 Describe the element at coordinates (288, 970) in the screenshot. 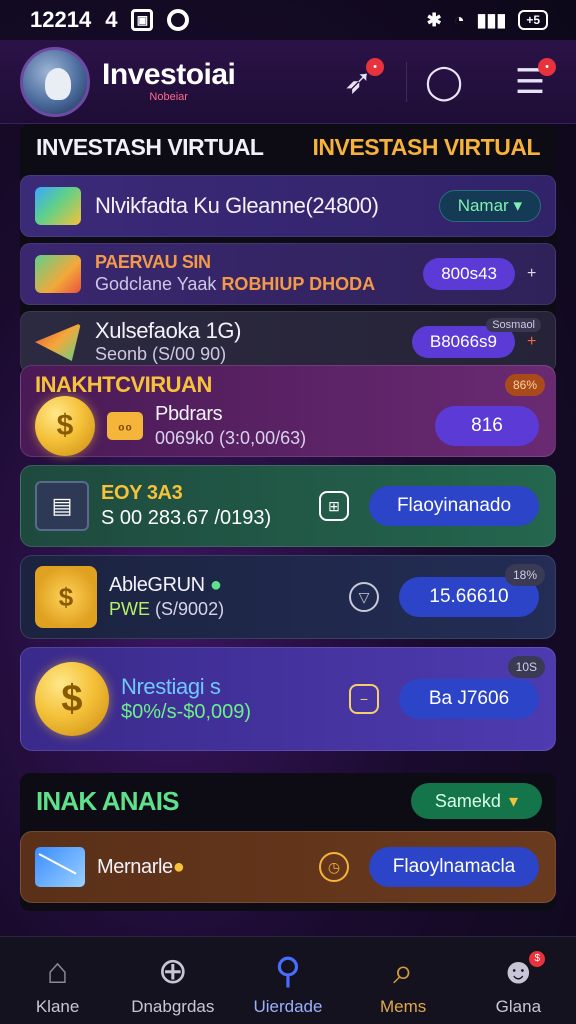

I see `user-icon: ⚲` at that location.